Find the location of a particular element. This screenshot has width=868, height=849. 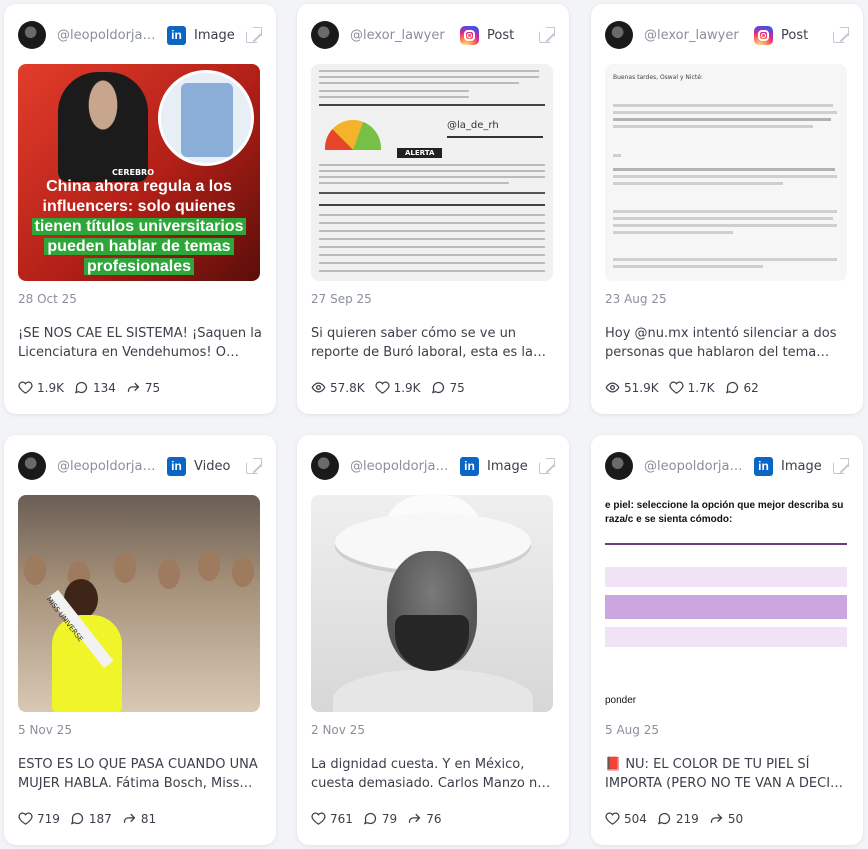

views-stat: 51.9K is located at coordinates (632, 387).